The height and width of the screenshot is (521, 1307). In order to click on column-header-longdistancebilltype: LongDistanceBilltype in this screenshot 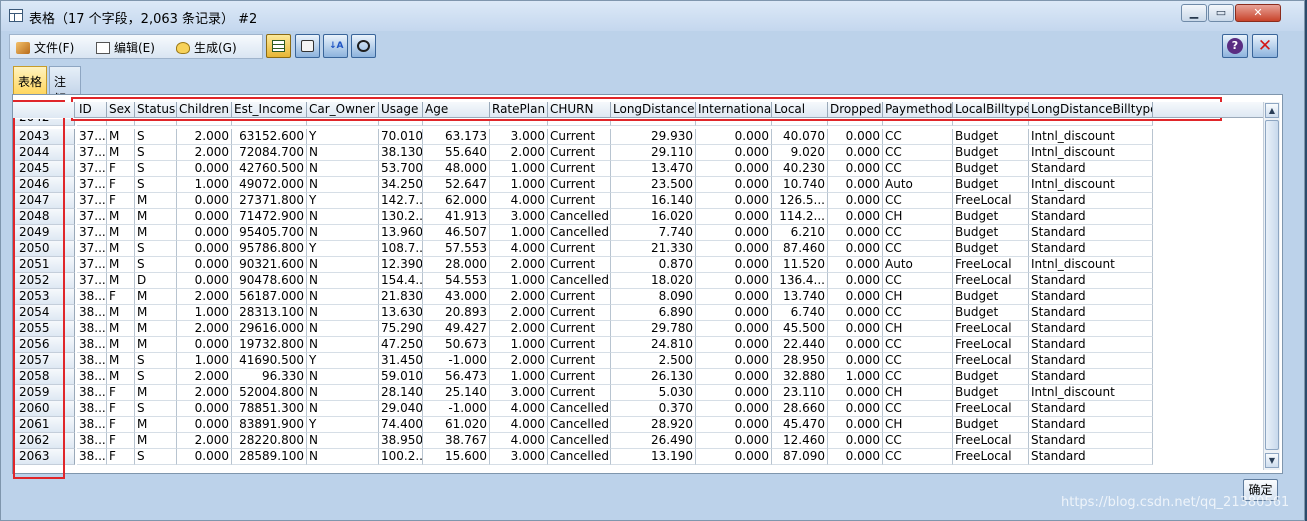, I will do `click(1091, 110)`.